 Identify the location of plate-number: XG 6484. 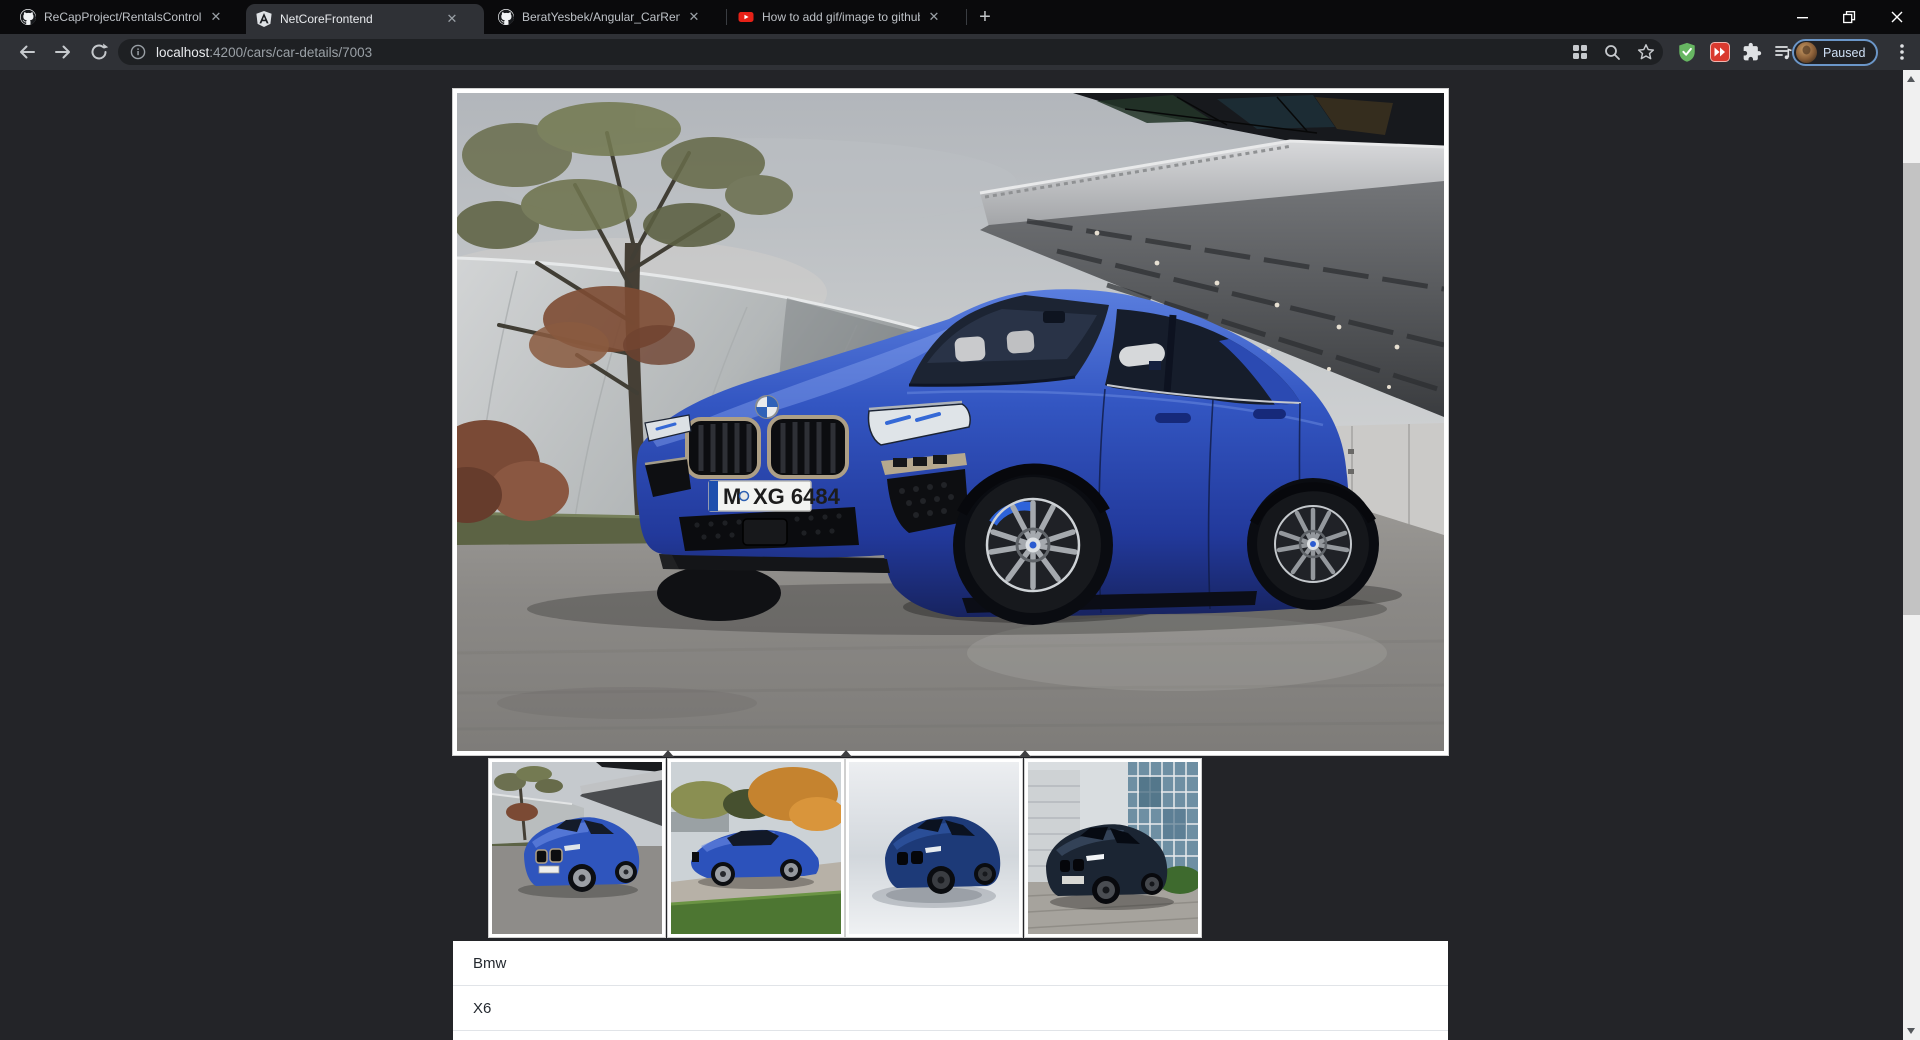
(797, 496).